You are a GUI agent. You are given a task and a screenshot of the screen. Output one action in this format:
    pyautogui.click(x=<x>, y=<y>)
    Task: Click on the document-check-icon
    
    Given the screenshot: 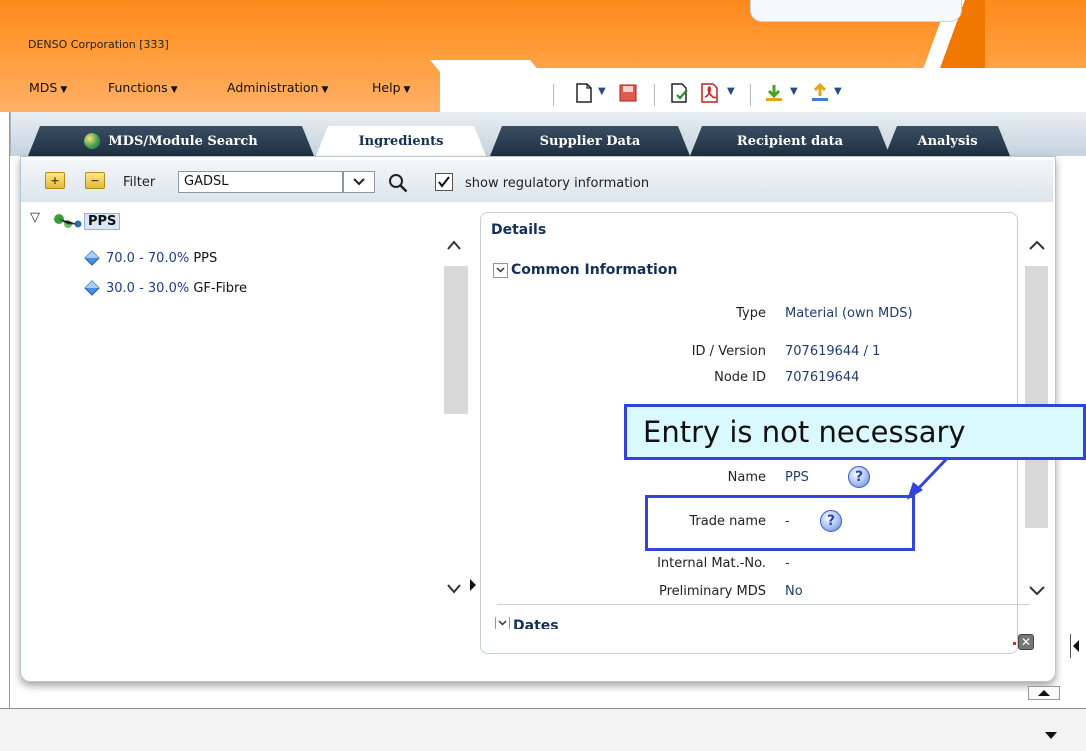 What is the action you would take?
    pyautogui.click(x=680, y=93)
    